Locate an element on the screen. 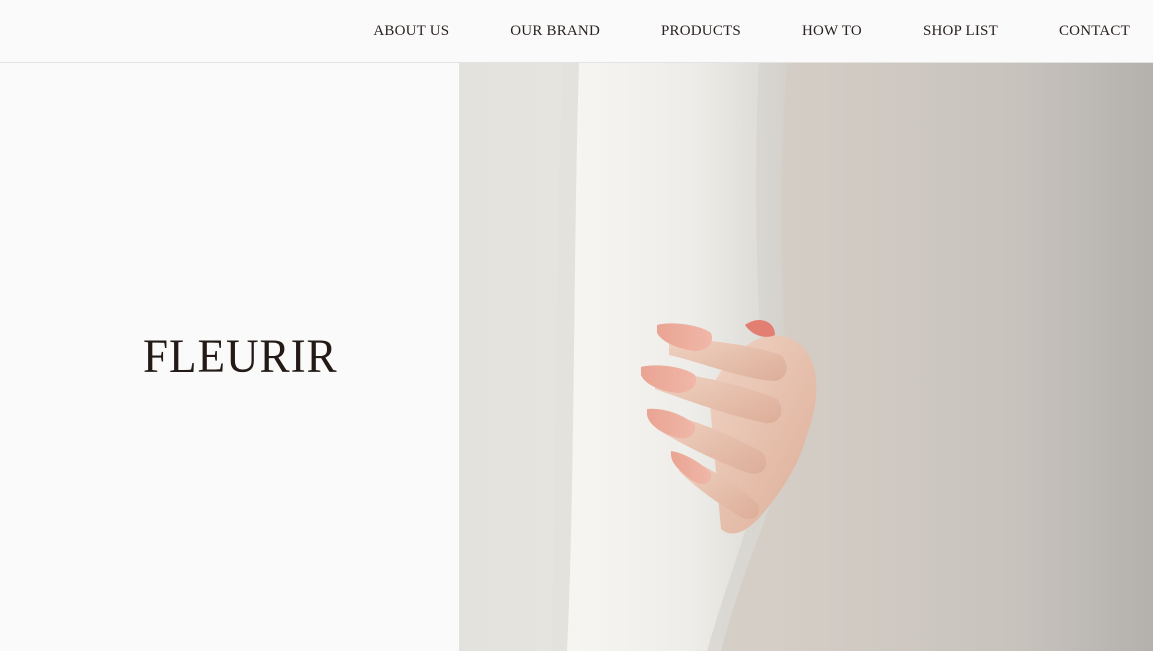 The image size is (1153, 651). nav-products: PRODUCTS is located at coordinates (701, 31).